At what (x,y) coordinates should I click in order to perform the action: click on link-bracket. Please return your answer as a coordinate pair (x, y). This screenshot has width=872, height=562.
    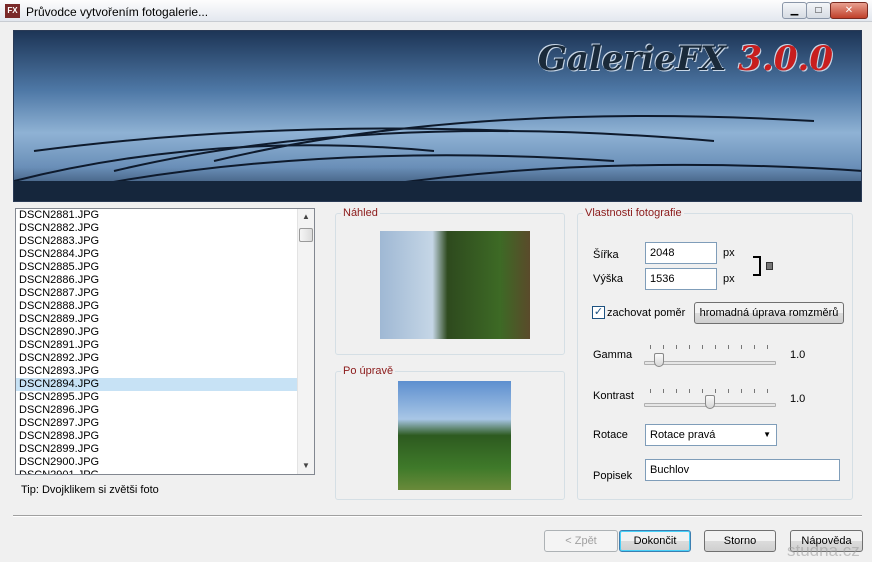
    Looking at the image, I should click on (757, 266).